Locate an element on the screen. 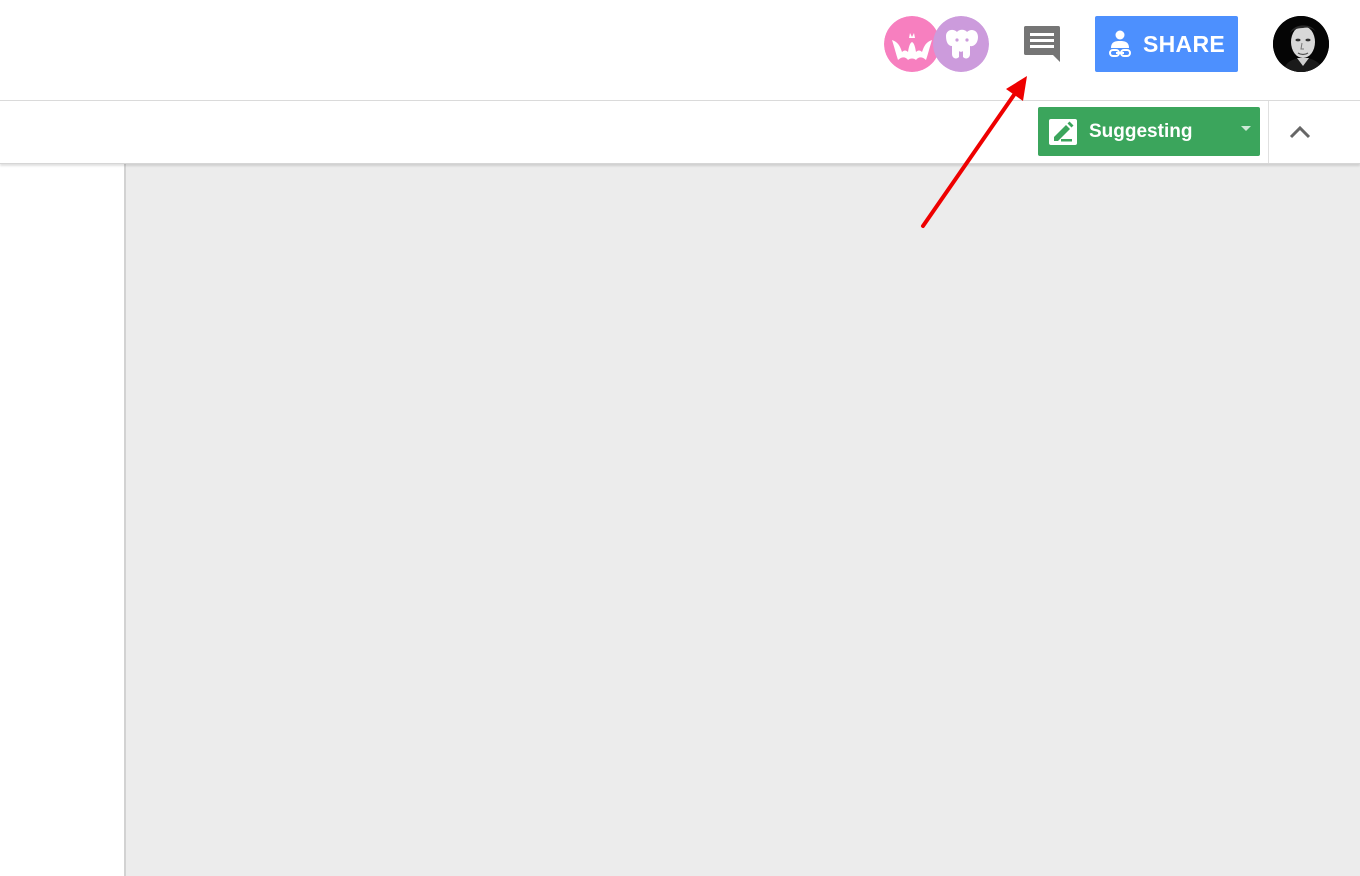  chevron-up-icon is located at coordinates (1300, 132).